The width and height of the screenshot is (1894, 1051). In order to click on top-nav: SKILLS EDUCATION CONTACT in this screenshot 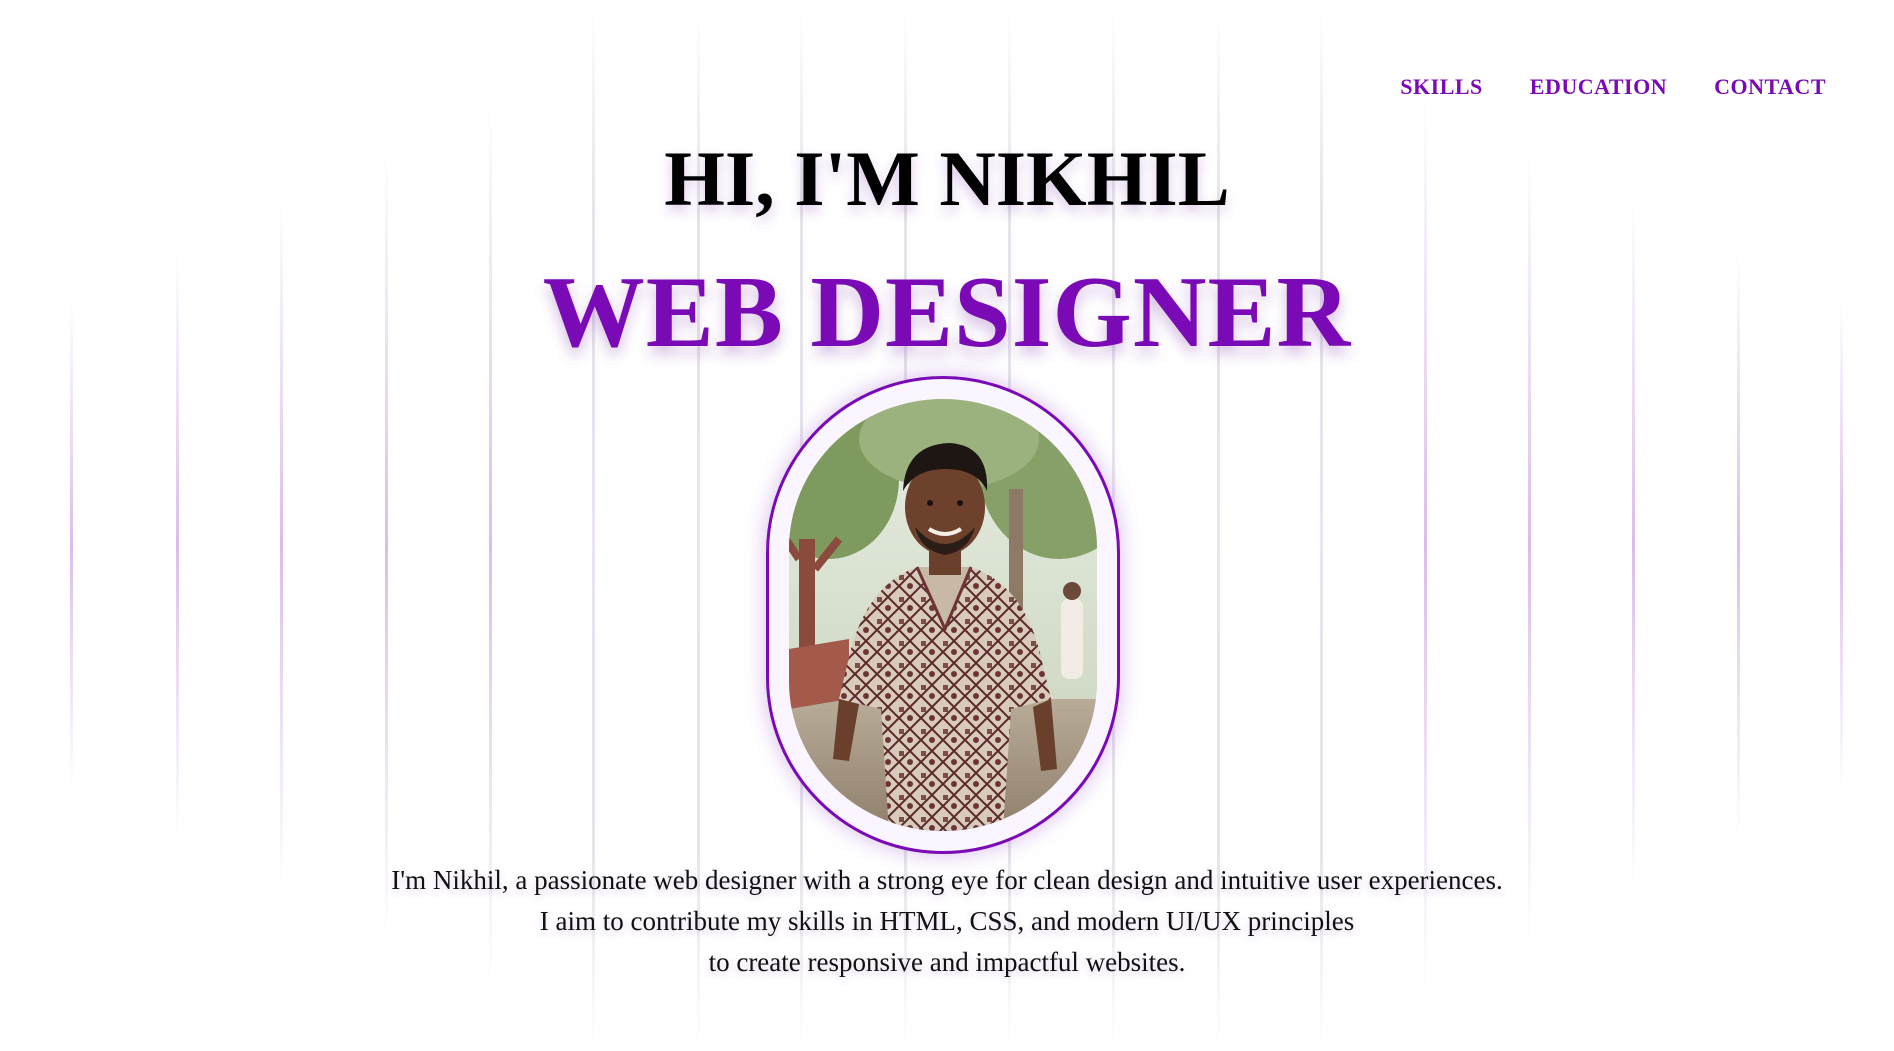, I will do `click(1613, 87)`.